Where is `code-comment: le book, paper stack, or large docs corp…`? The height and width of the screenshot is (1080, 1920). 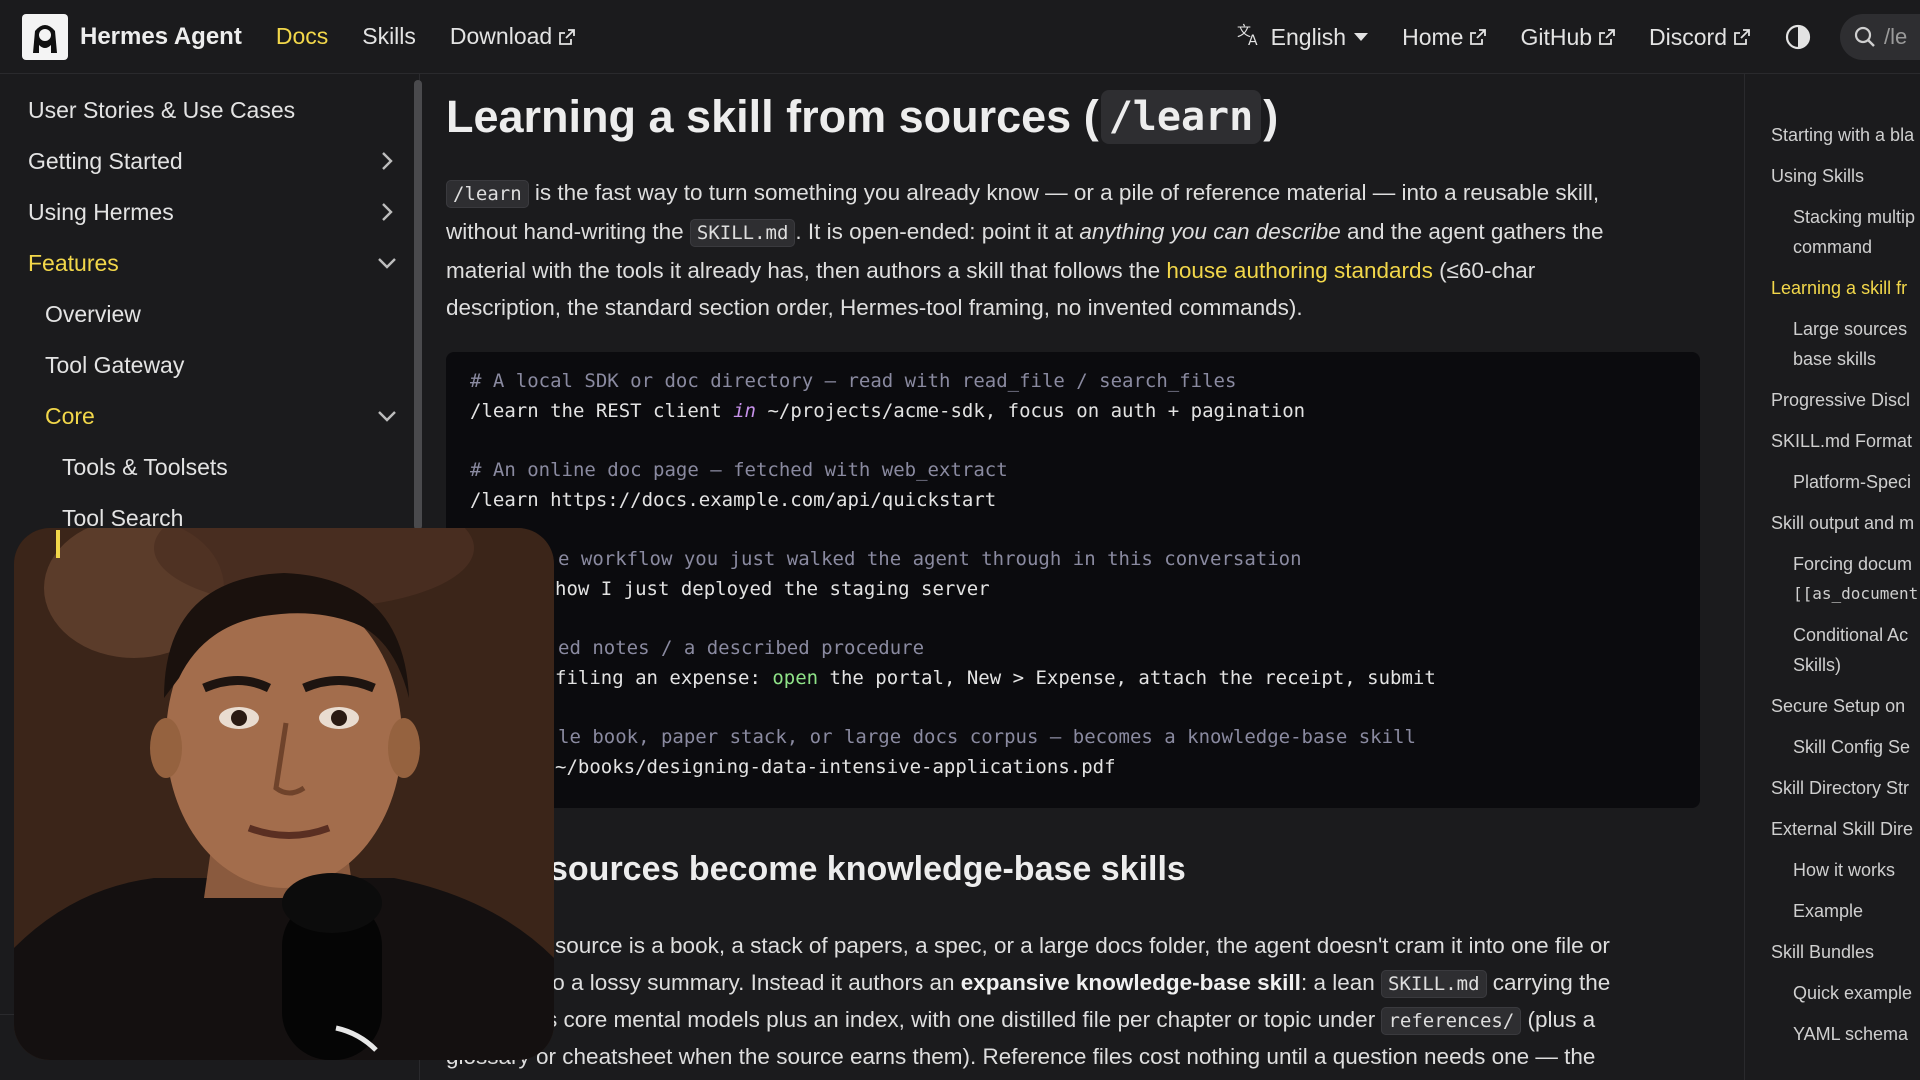 code-comment: le book, paper stack, or large docs corp… is located at coordinates (987, 737).